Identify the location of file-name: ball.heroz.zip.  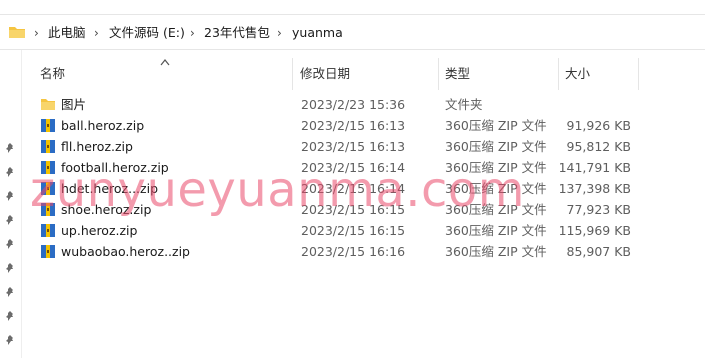
(102, 125).